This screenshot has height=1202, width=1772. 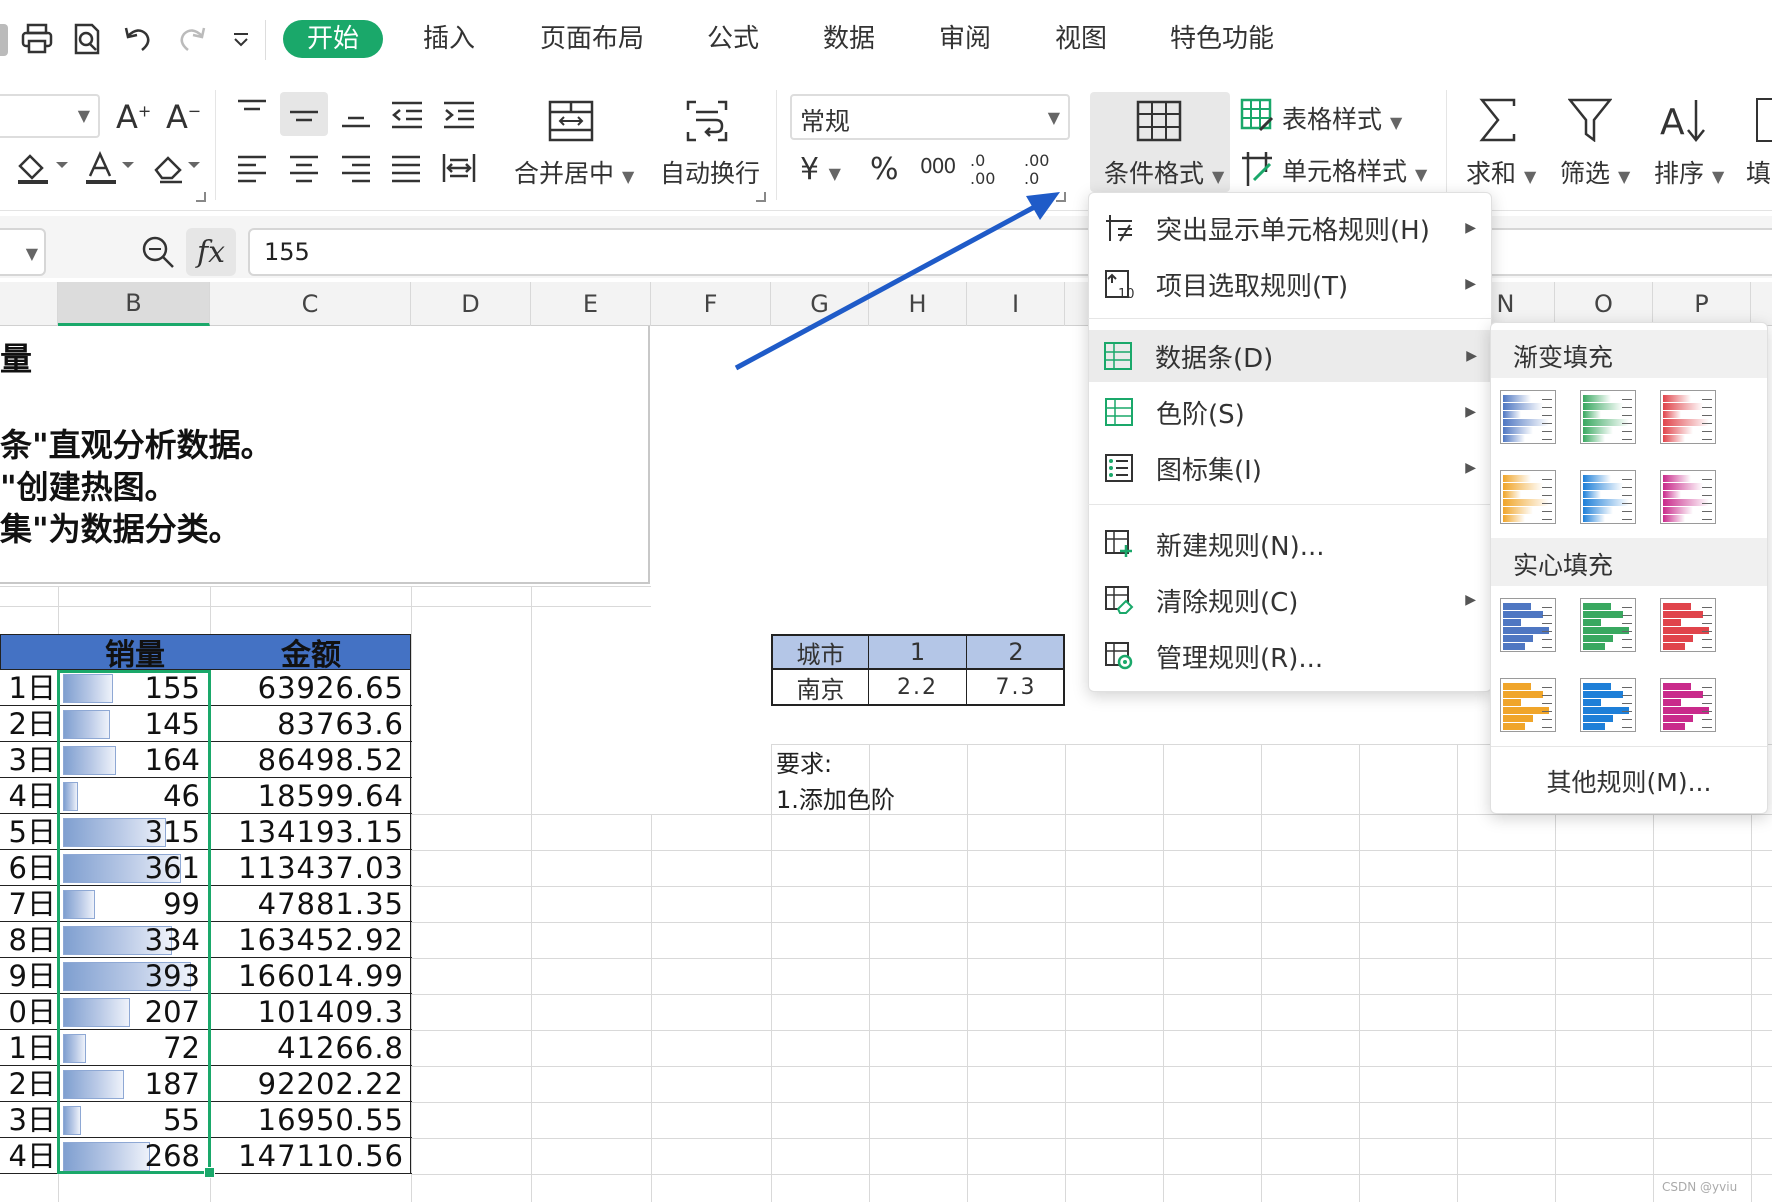 What do you see at coordinates (1222, 39) in the screenshot?
I see `tab-special-features: 特色功能` at bounding box center [1222, 39].